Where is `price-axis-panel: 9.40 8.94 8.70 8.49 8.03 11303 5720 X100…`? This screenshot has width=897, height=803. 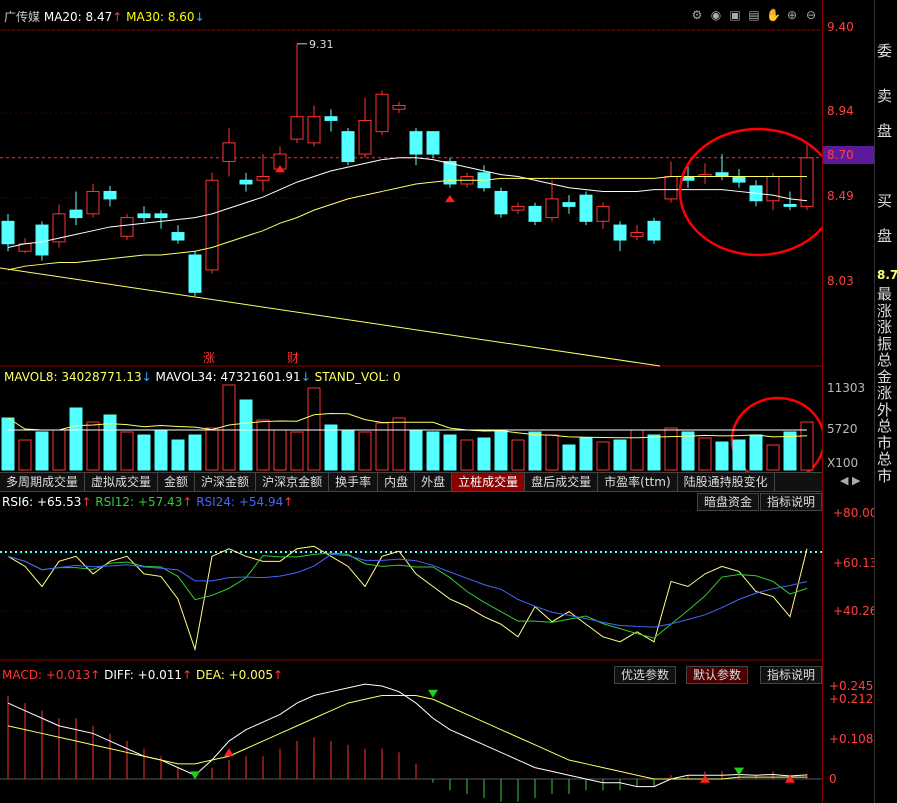 price-axis-panel: 9.40 8.94 8.70 8.49 8.03 11303 5720 X100… is located at coordinates (850, 401).